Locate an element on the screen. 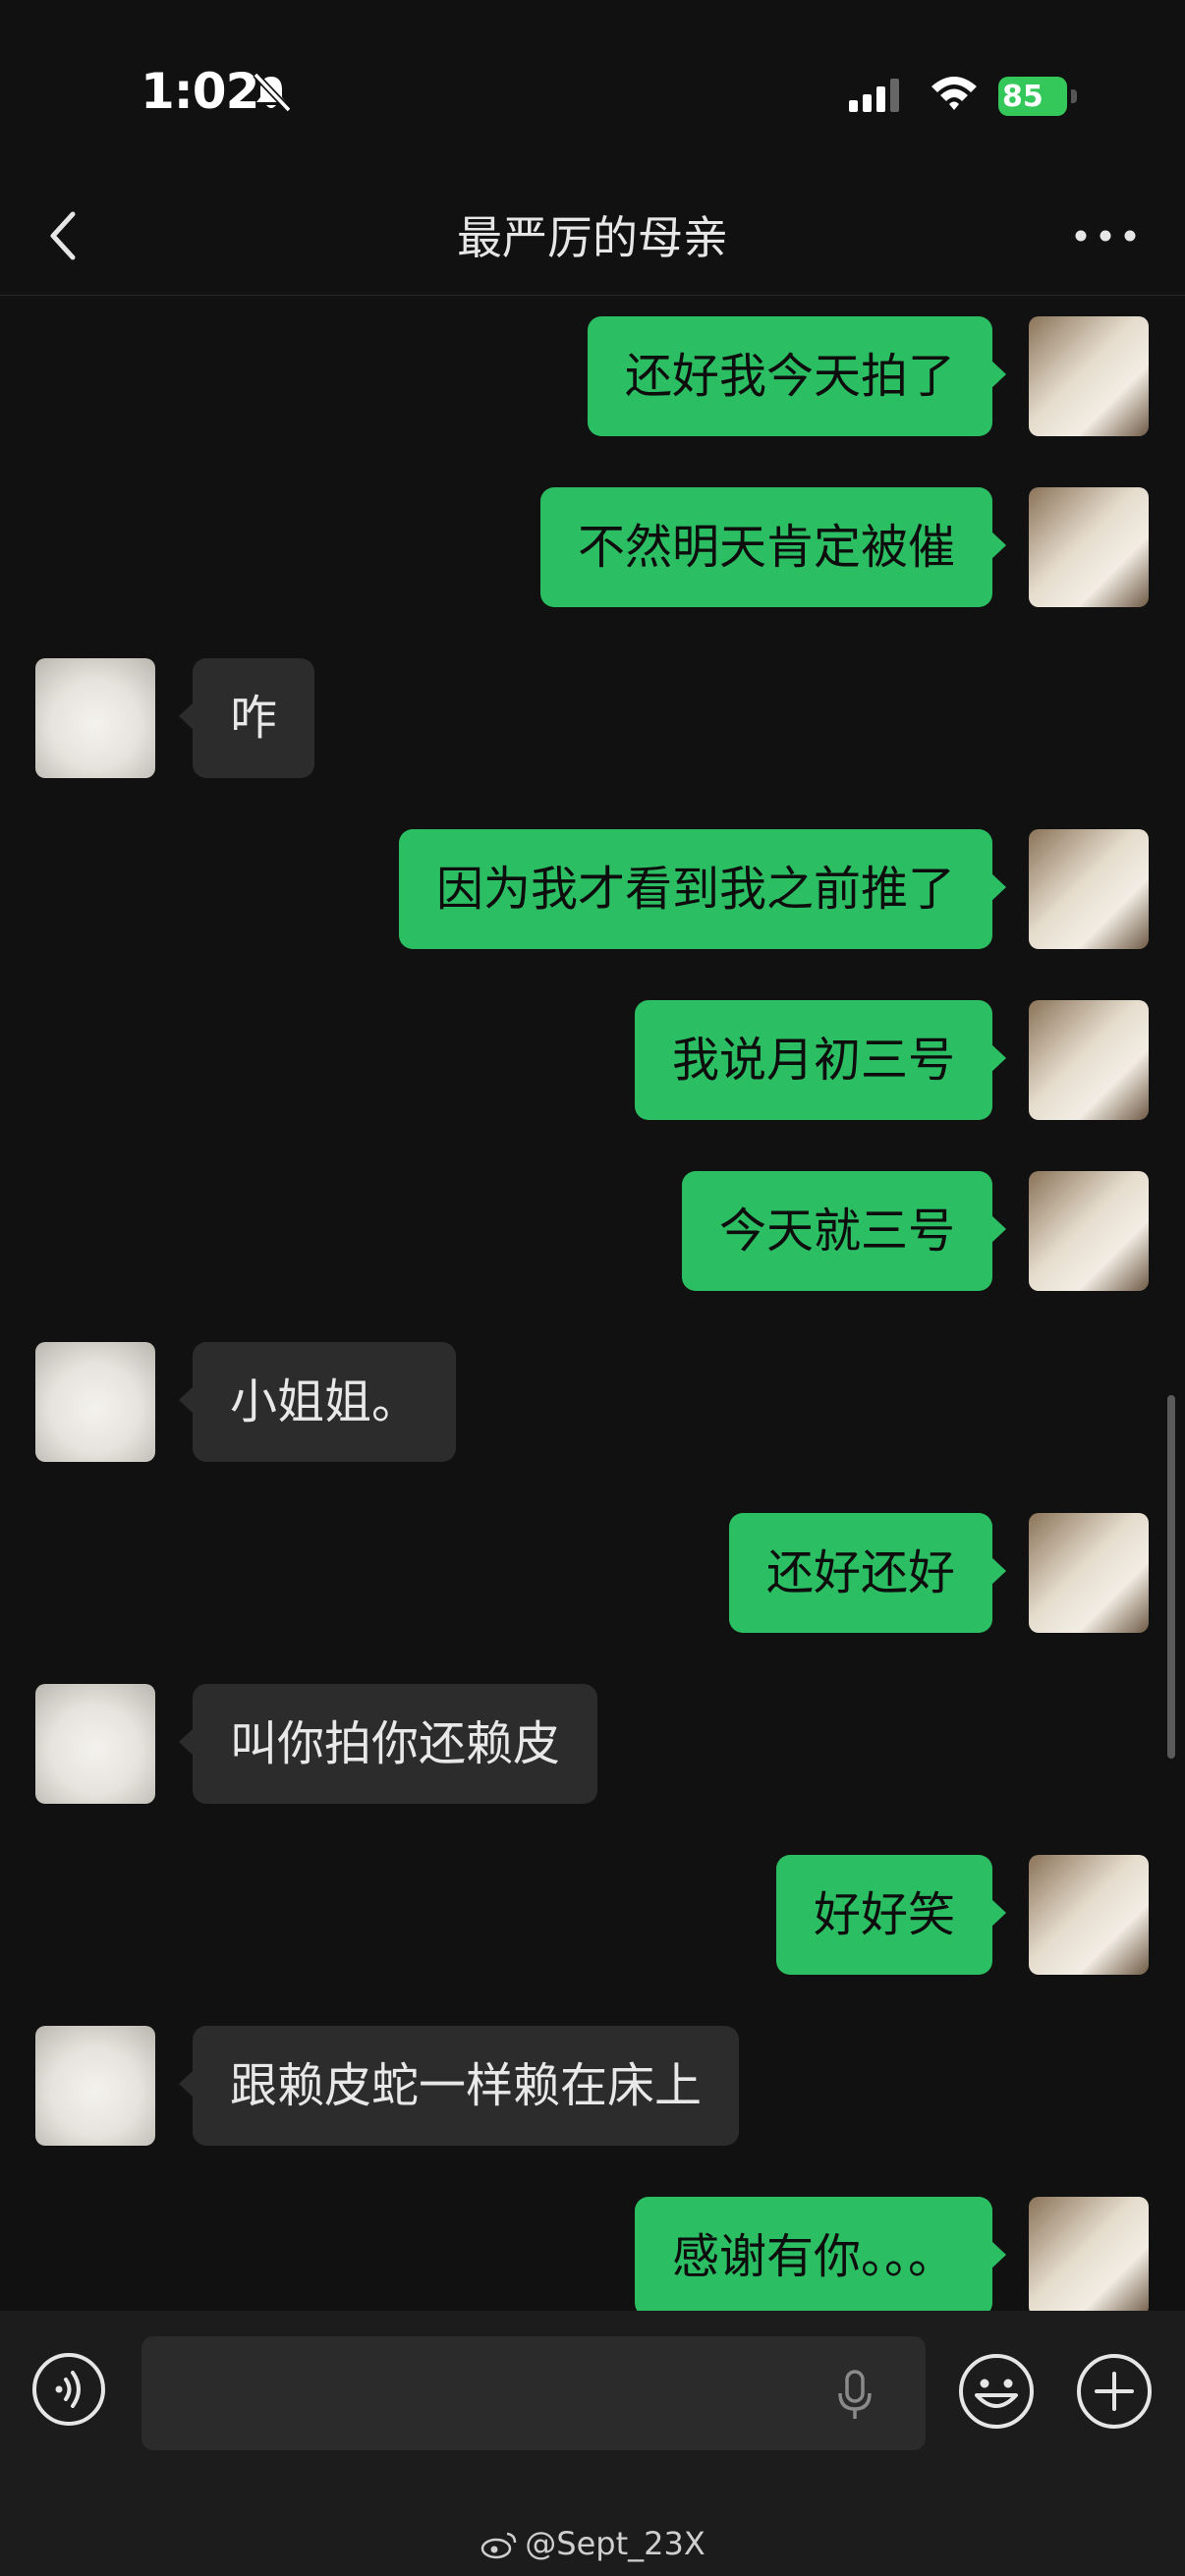 The image size is (1185, 2576). message-row-received: 咋 is located at coordinates (592, 719).